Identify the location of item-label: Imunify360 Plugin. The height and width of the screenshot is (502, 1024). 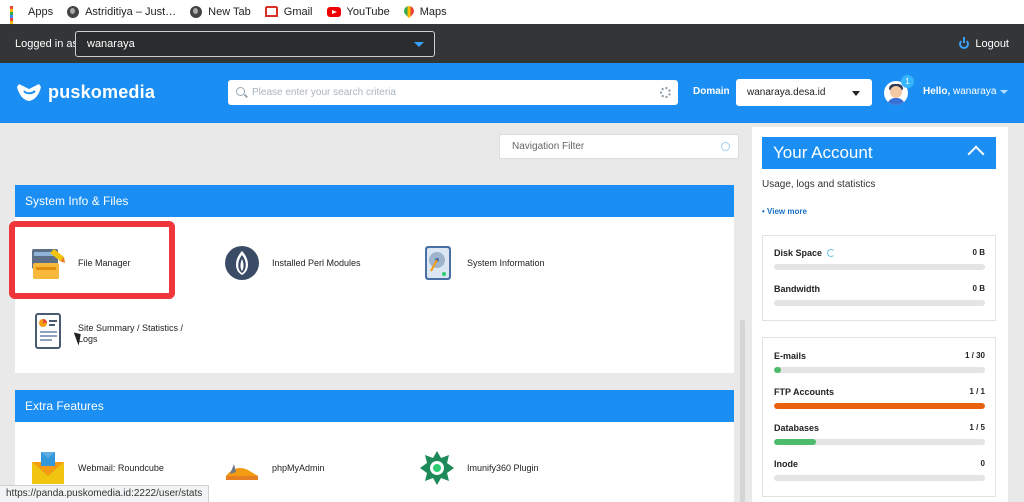
(503, 468).